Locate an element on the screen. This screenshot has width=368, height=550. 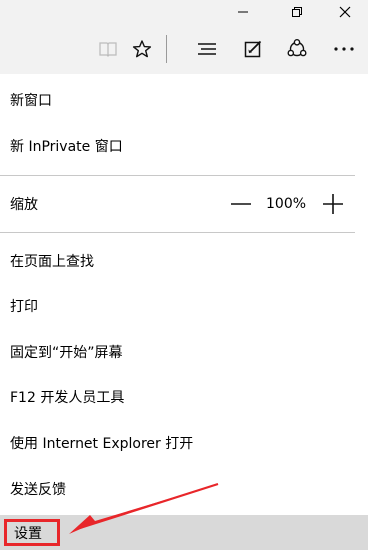
menu-item-new-window: 新窗口 is located at coordinates (184, 100).